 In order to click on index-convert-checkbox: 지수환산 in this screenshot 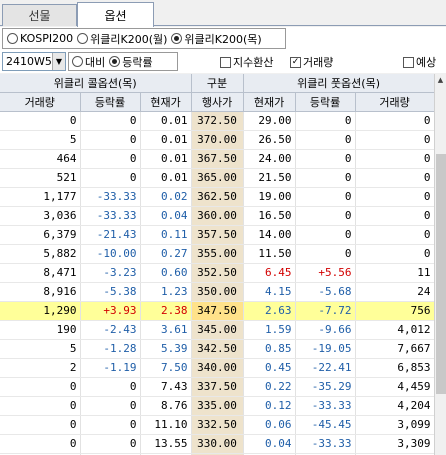, I will do `click(246, 62)`.